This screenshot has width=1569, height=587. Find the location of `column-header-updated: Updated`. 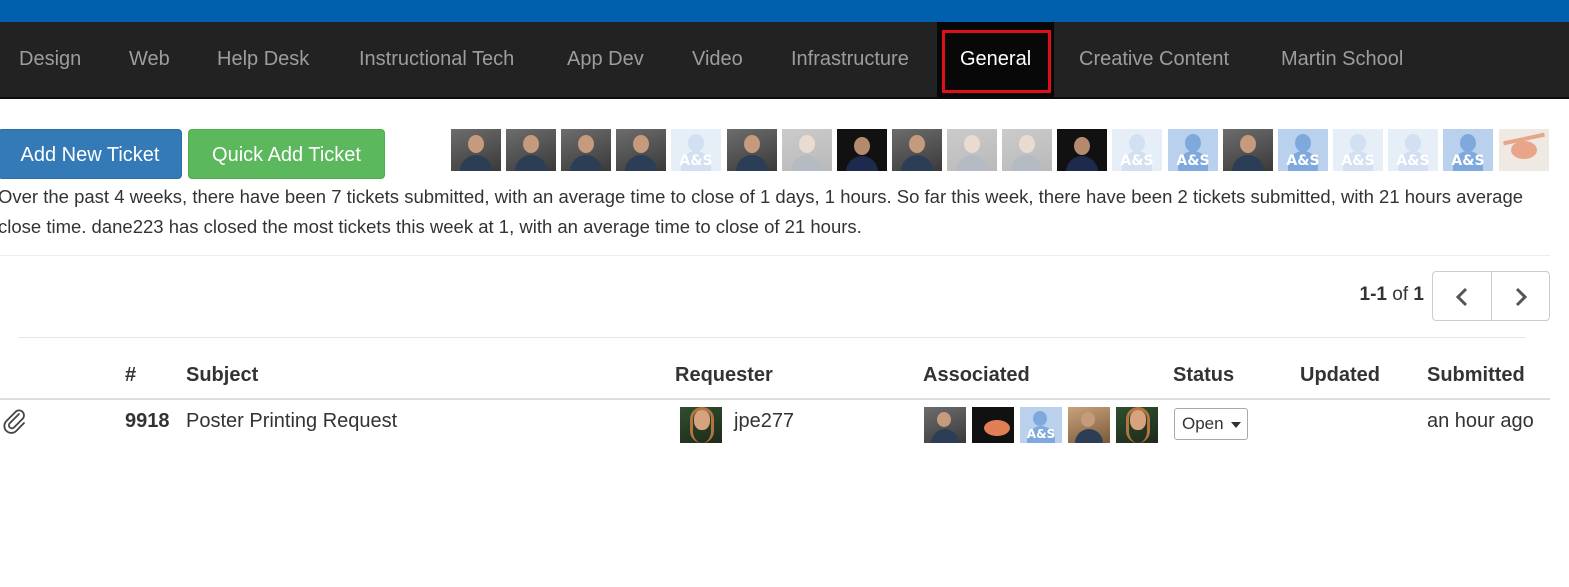

column-header-updated: Updated is located at coordinates (1340, 375).